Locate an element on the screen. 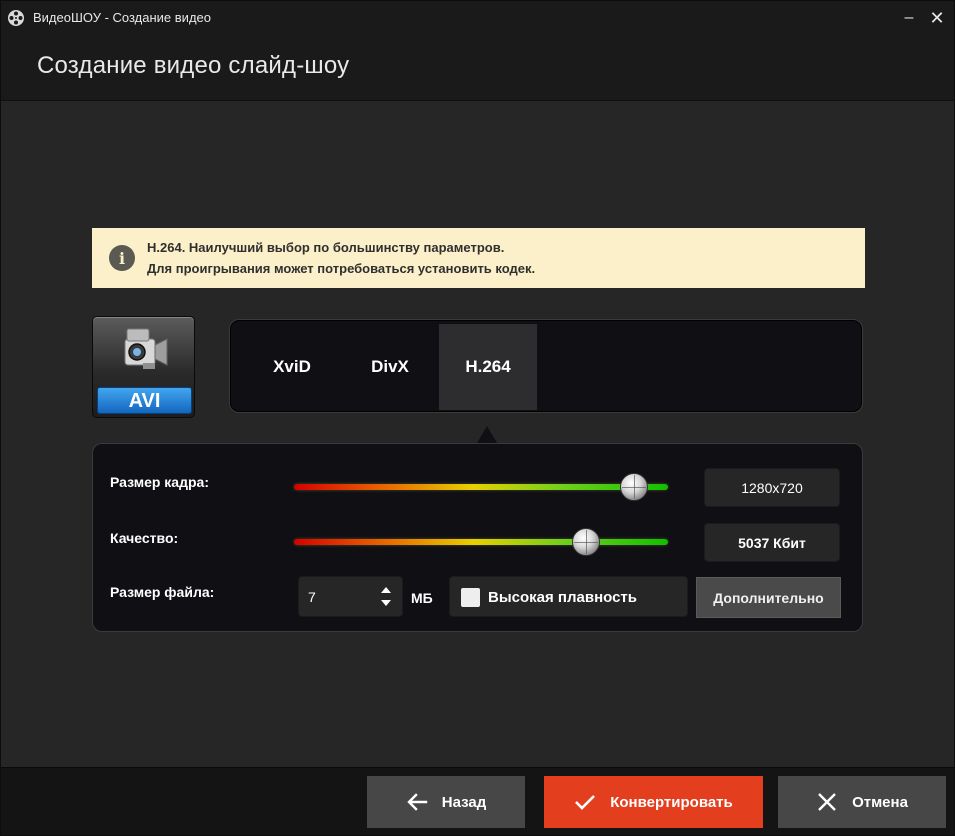 This screenshot has width=955, height=836. convert-button: Конвертировать is located at coordinates (653, 802).